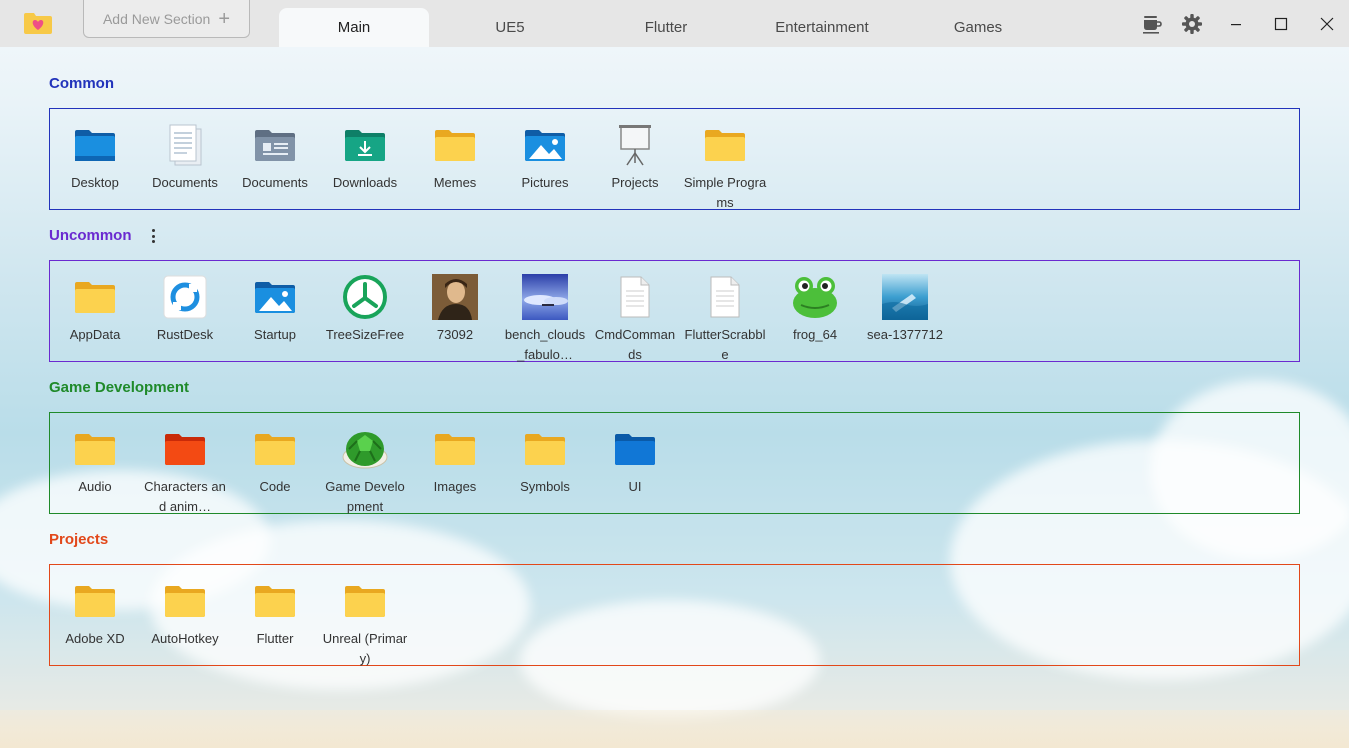 This screenshot has height=748, width=1349. Describe the element at coordinates (38, 23) in the screenshot. I see `heart-folder-logo-icon` at that location.